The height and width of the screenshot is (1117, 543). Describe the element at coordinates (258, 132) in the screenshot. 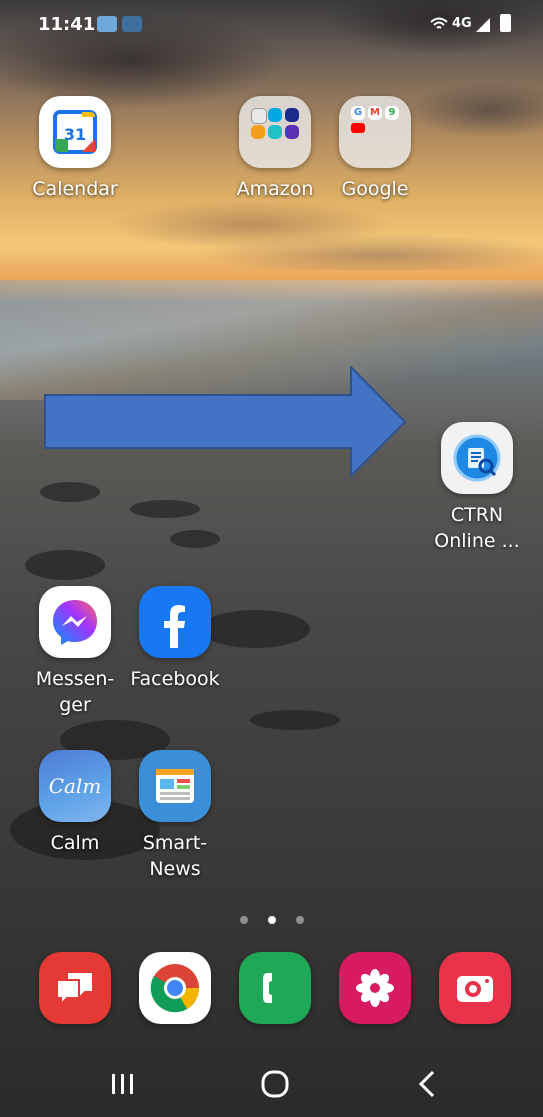

I see `audible-mini-icon` at that location.